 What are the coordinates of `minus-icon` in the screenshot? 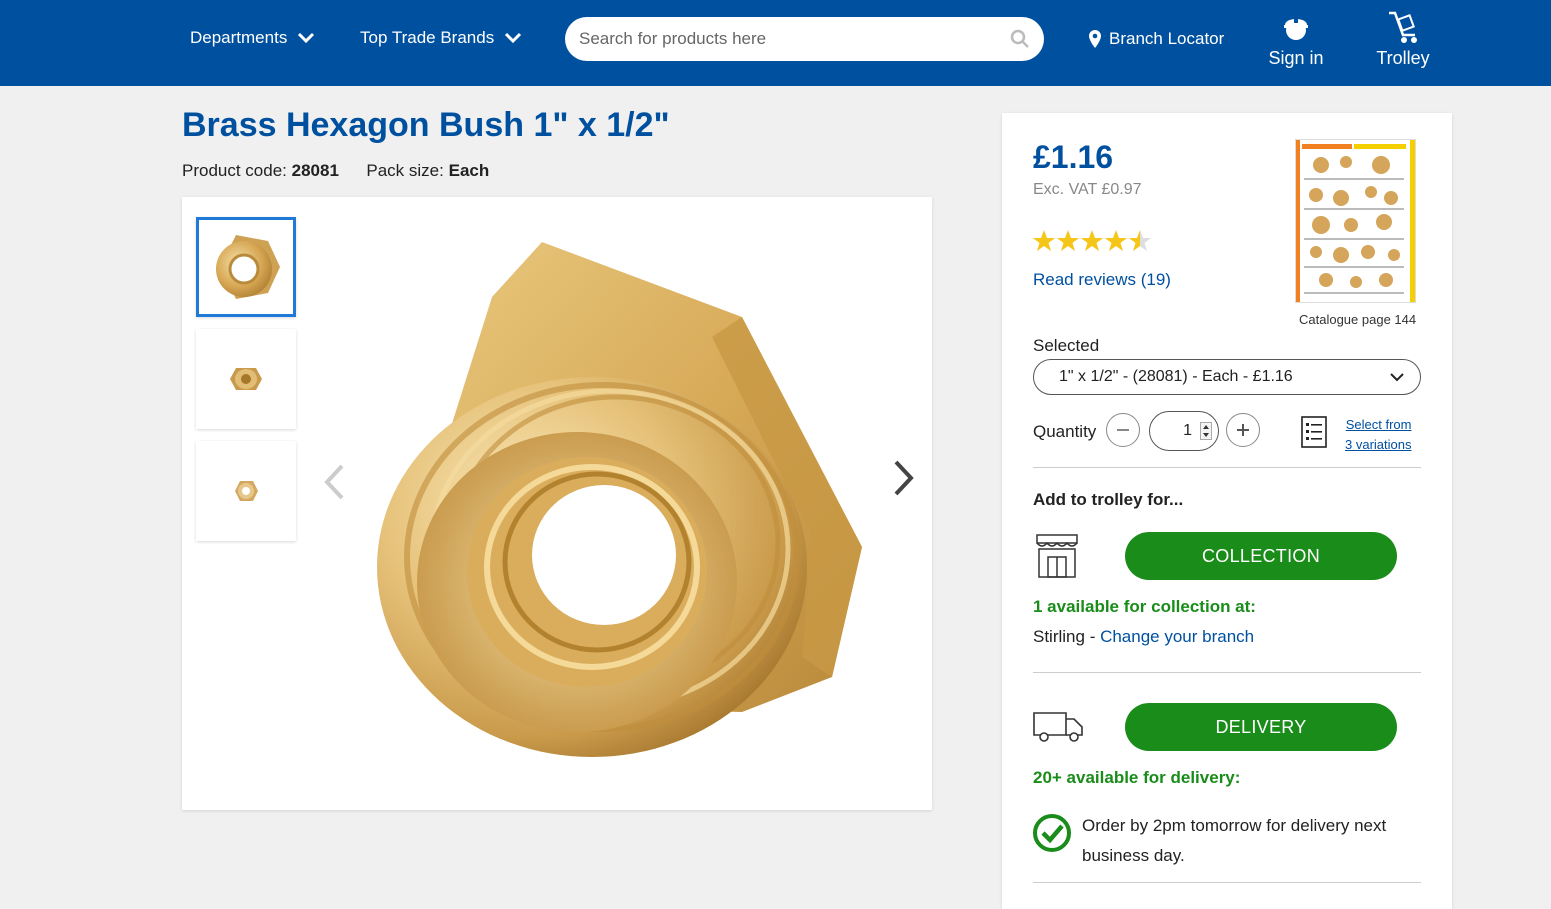 It's located at (1123, 430).